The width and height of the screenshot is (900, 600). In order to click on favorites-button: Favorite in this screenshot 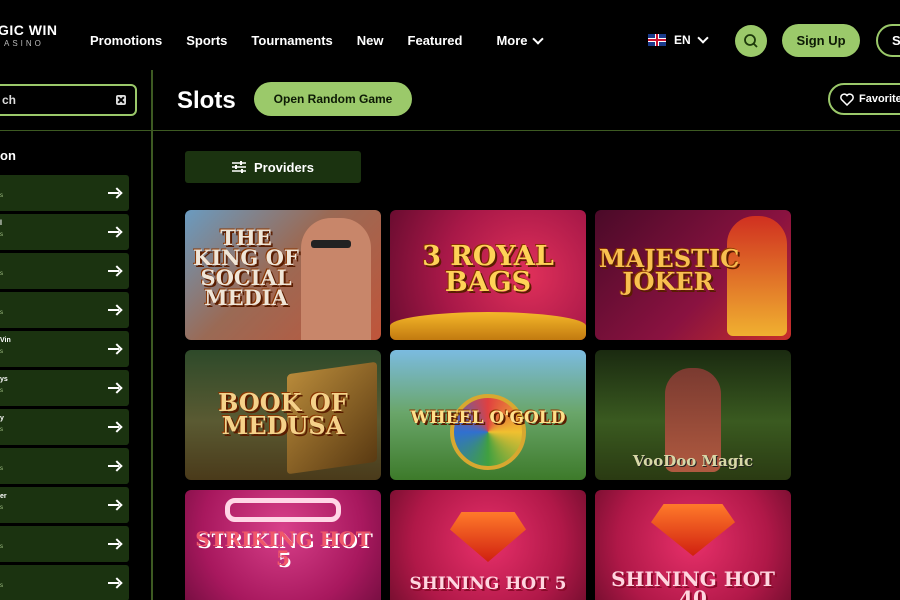, I will do `click(864, 99)`.